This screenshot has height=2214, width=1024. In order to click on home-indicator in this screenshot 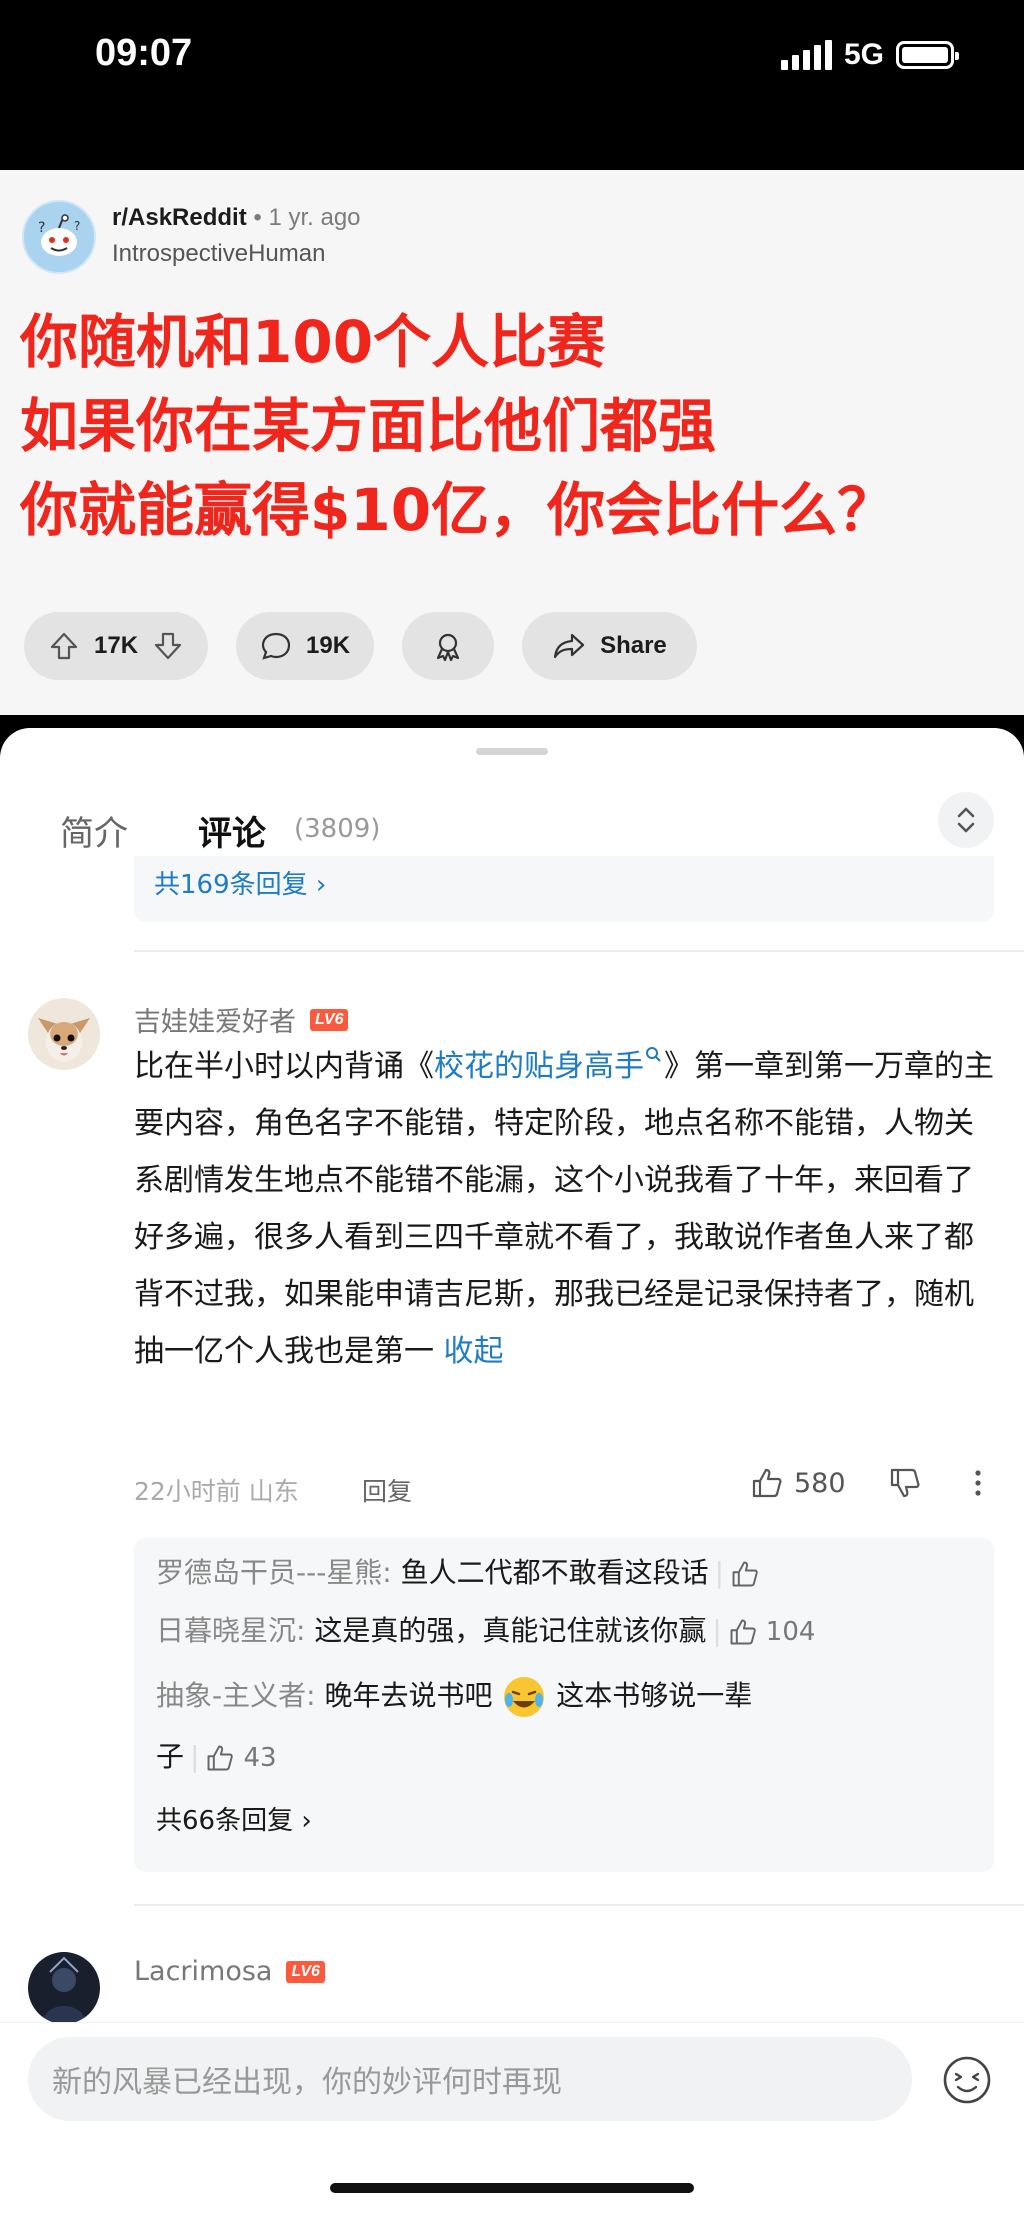, I will do `click(512, 2188)`.